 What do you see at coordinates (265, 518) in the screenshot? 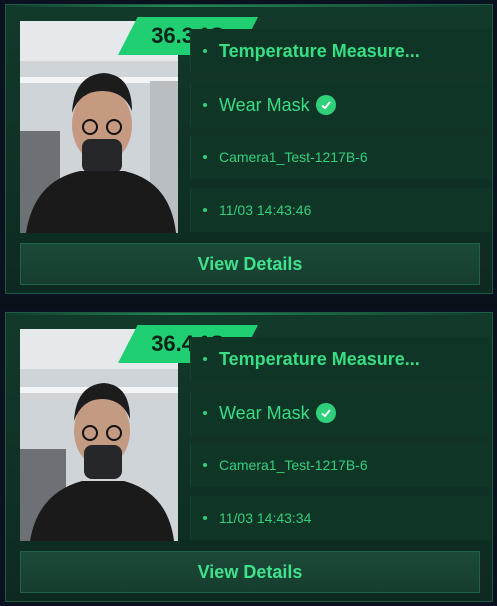
I see `timestamp: 11/03 14:43:34` at bounding box center [265, 518].